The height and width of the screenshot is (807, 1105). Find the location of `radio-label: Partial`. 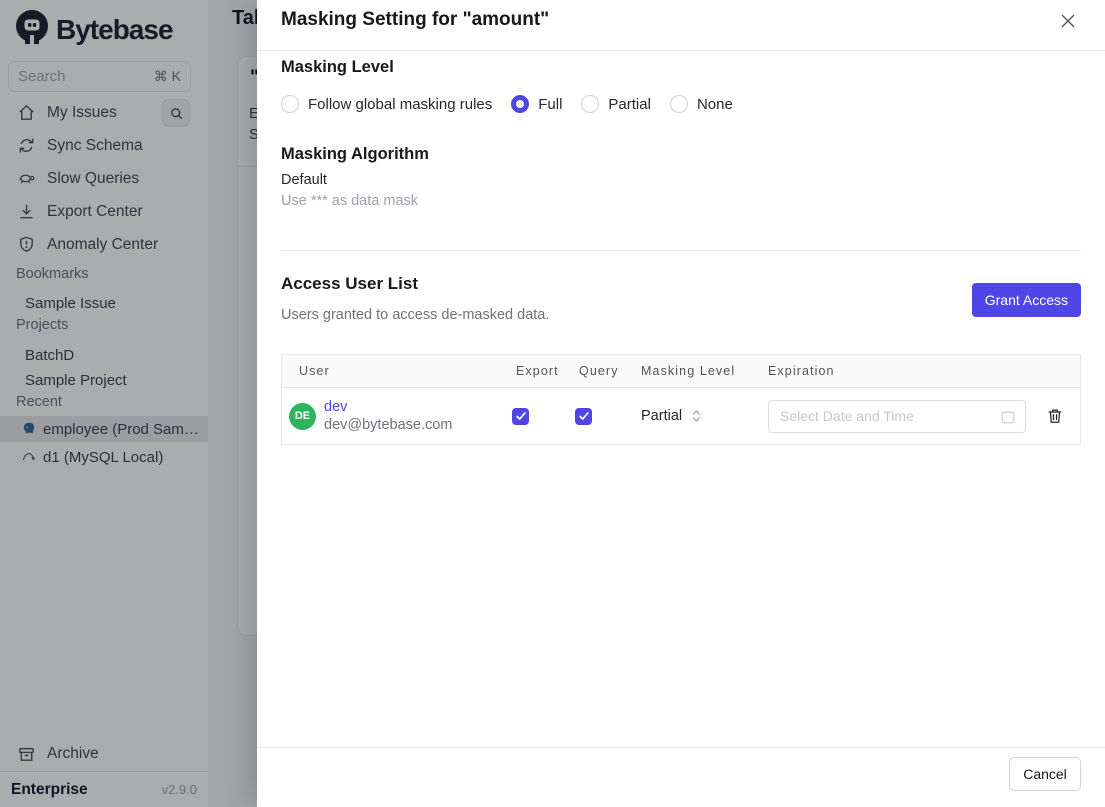

radio-label: Partial is located at coordinates (629, 104).